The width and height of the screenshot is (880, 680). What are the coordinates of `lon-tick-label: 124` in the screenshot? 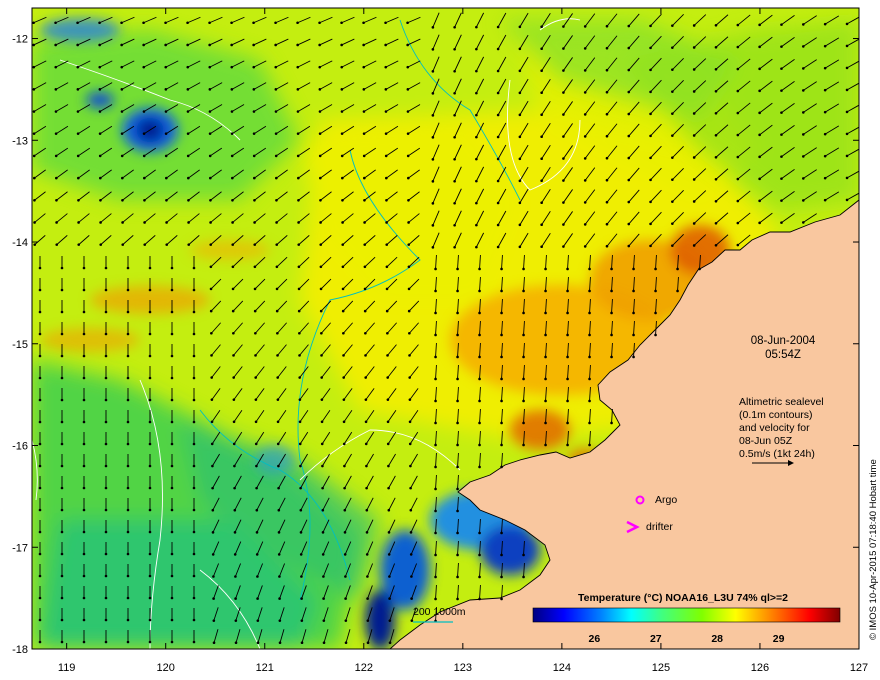 It's located at (562, 668).